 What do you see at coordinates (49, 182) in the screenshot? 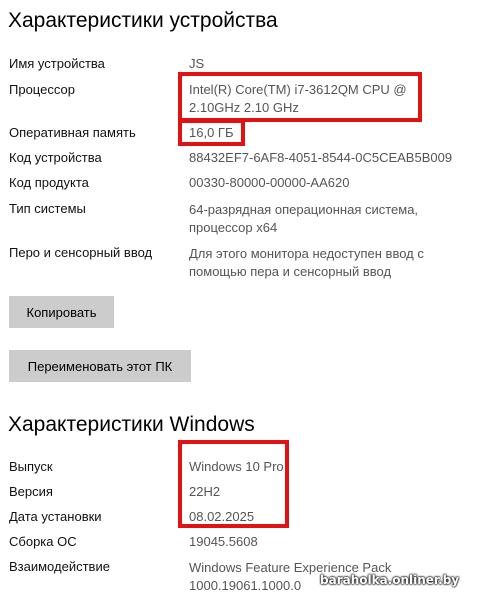
I see `product-id-label: Код продукта` at bounding box center [49, 182].